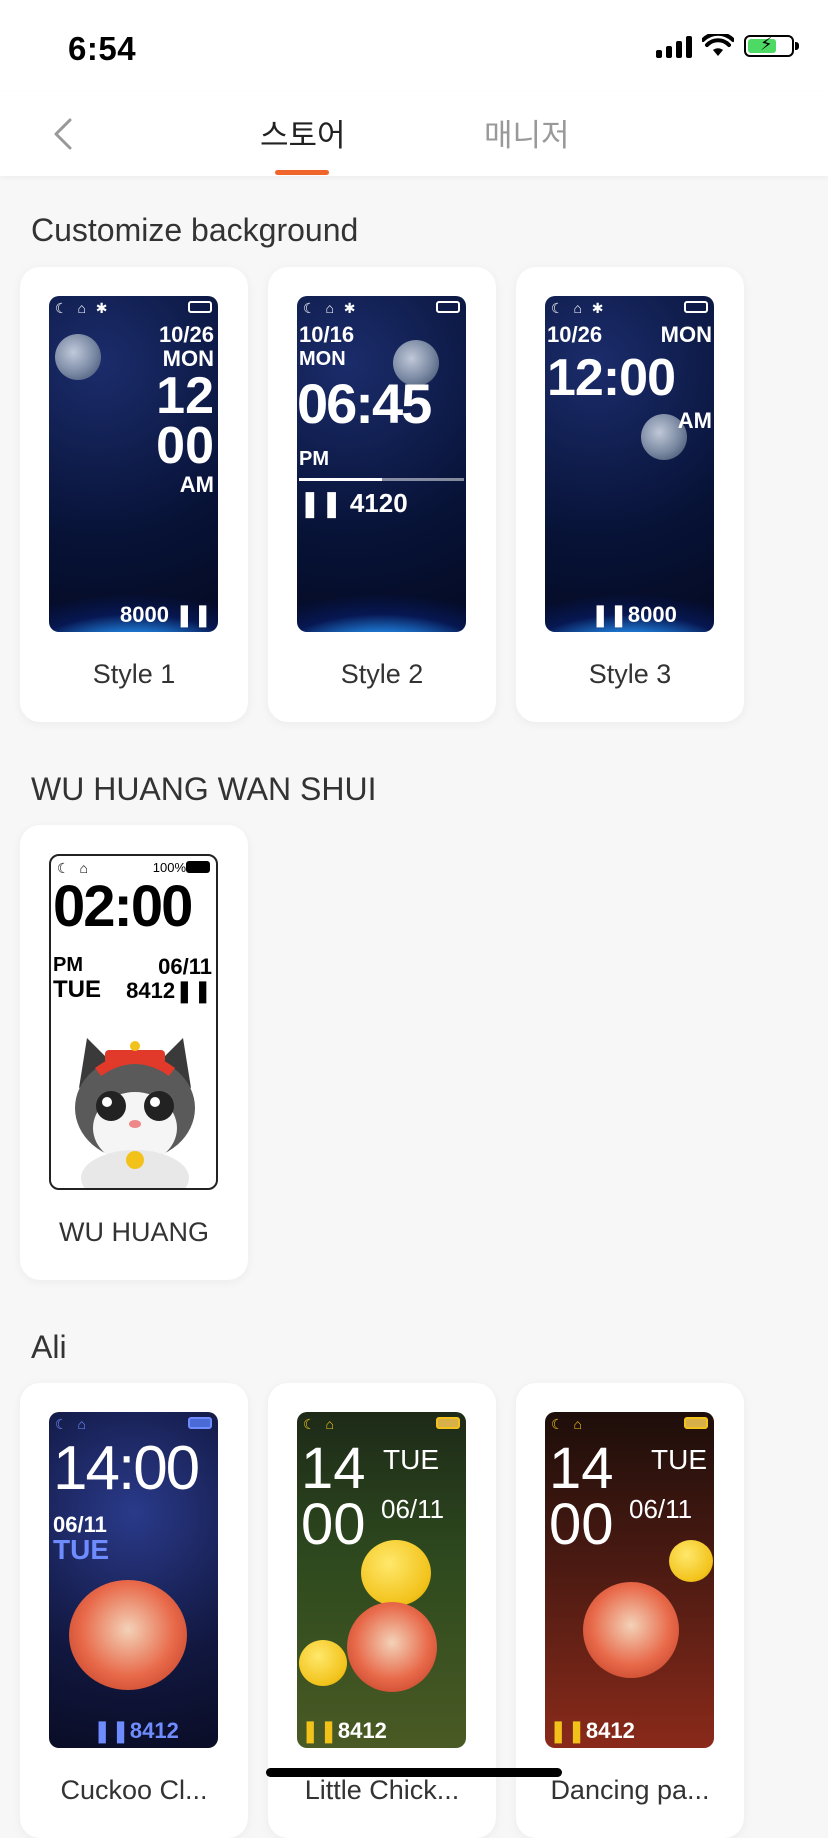 Image resolution: width=828 pixels, height=1838 pixels. What do you see at coordinates (718, 45) in the screenshot?
I see `wifi-icon` at bounding box center [718, 45].